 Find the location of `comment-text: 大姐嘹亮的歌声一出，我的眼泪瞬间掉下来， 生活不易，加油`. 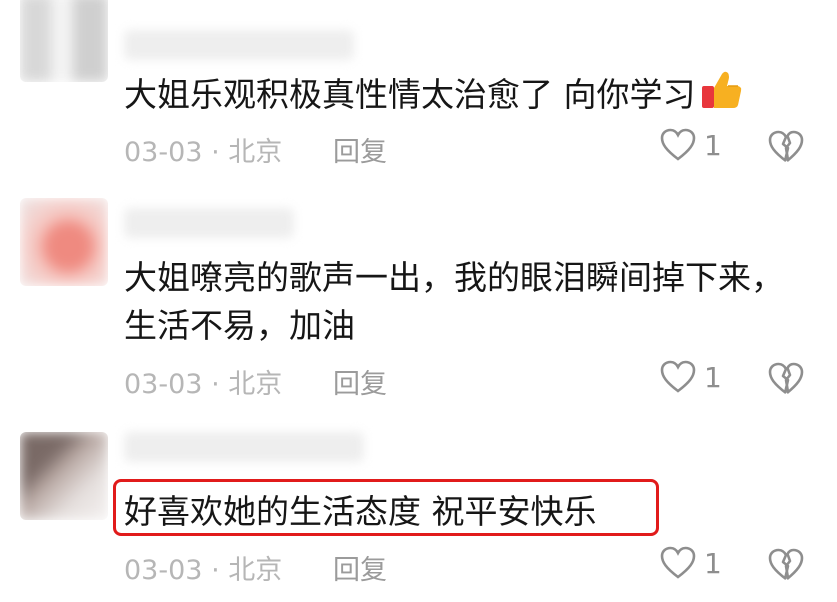

comment-text: 大姐嘹亮的歌声一出，我的眼泪瞬间掉下来， 生活不易，加油 is located at coordinates (454, 302).